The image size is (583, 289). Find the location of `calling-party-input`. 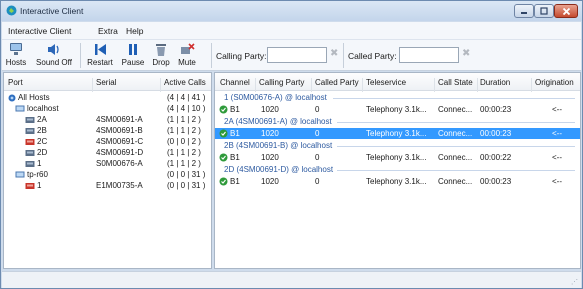

calling-party-input is located at coordinates (297, 55).